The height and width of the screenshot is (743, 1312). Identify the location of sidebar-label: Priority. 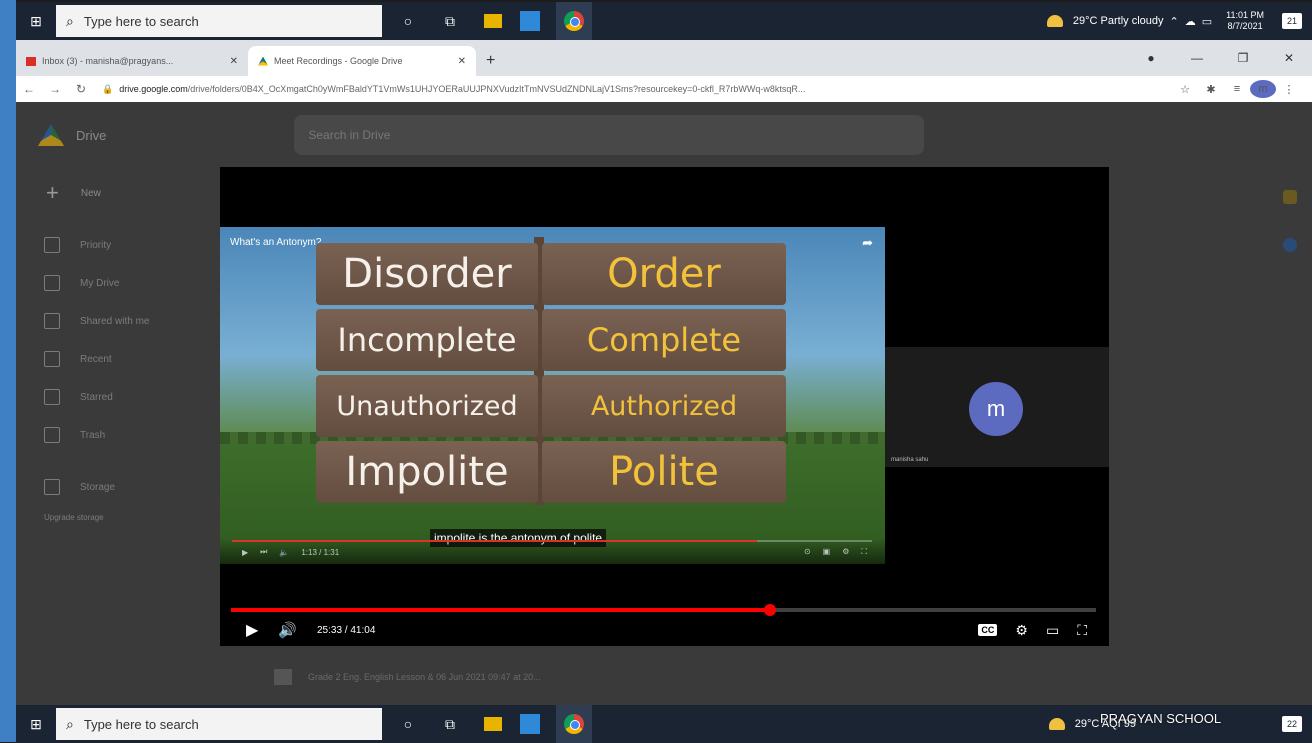
(96, 245).